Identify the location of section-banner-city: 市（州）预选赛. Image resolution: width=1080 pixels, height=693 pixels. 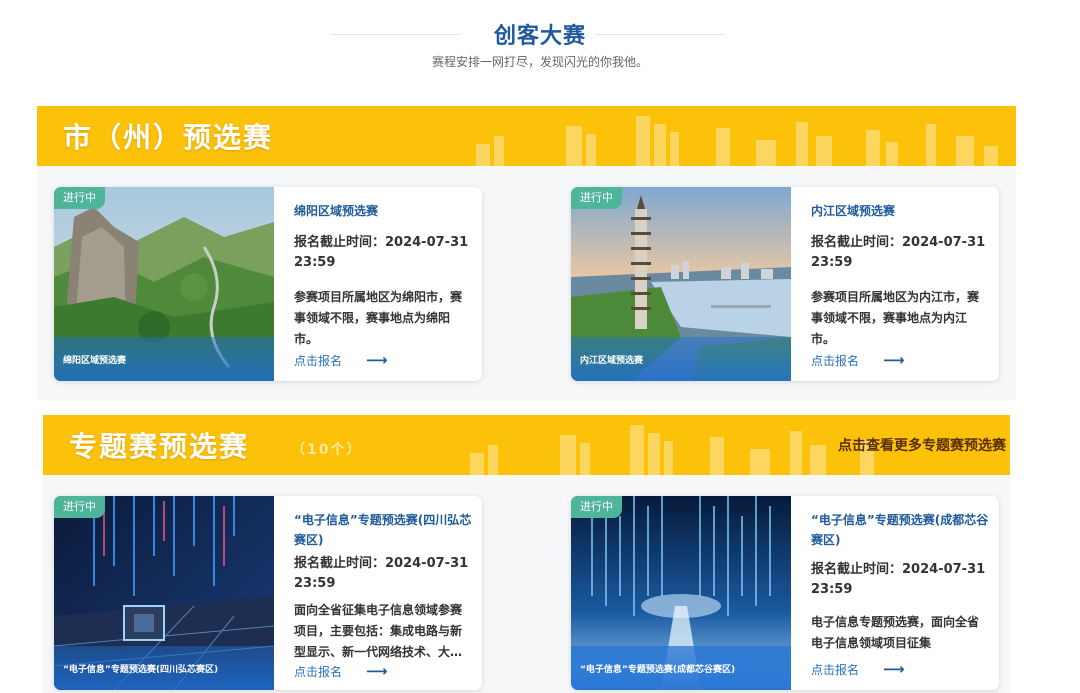
(526, 136).